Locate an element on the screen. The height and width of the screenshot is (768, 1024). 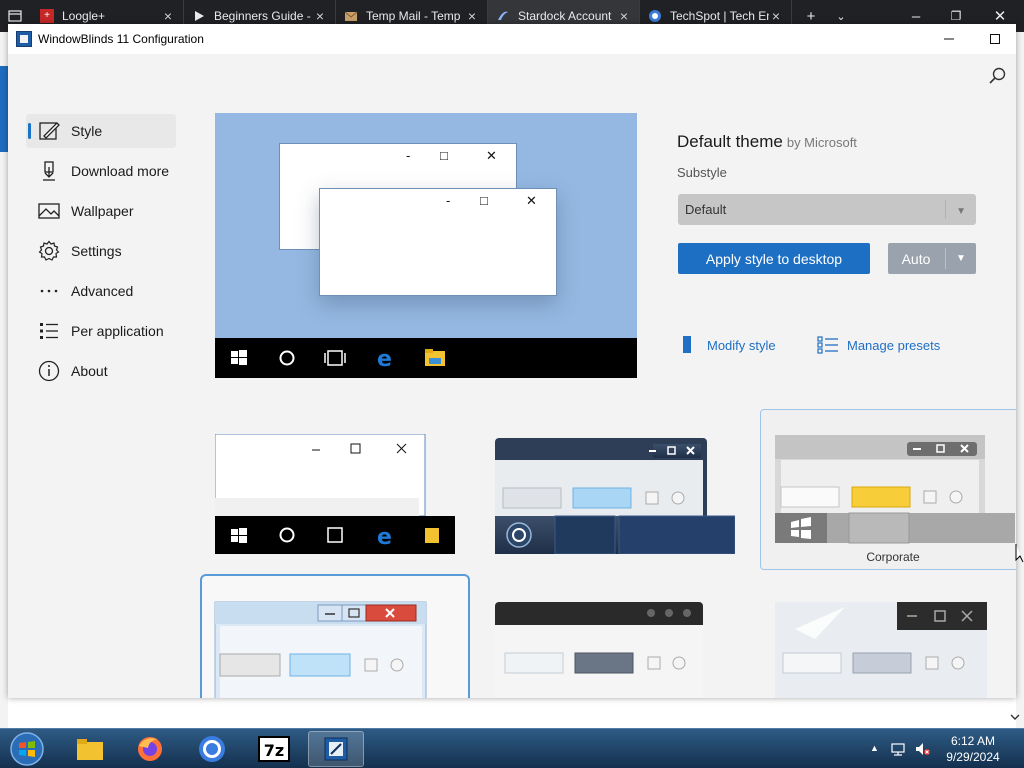
theme-name: Default theme by Microsoft is located at coordinates (767, 142).